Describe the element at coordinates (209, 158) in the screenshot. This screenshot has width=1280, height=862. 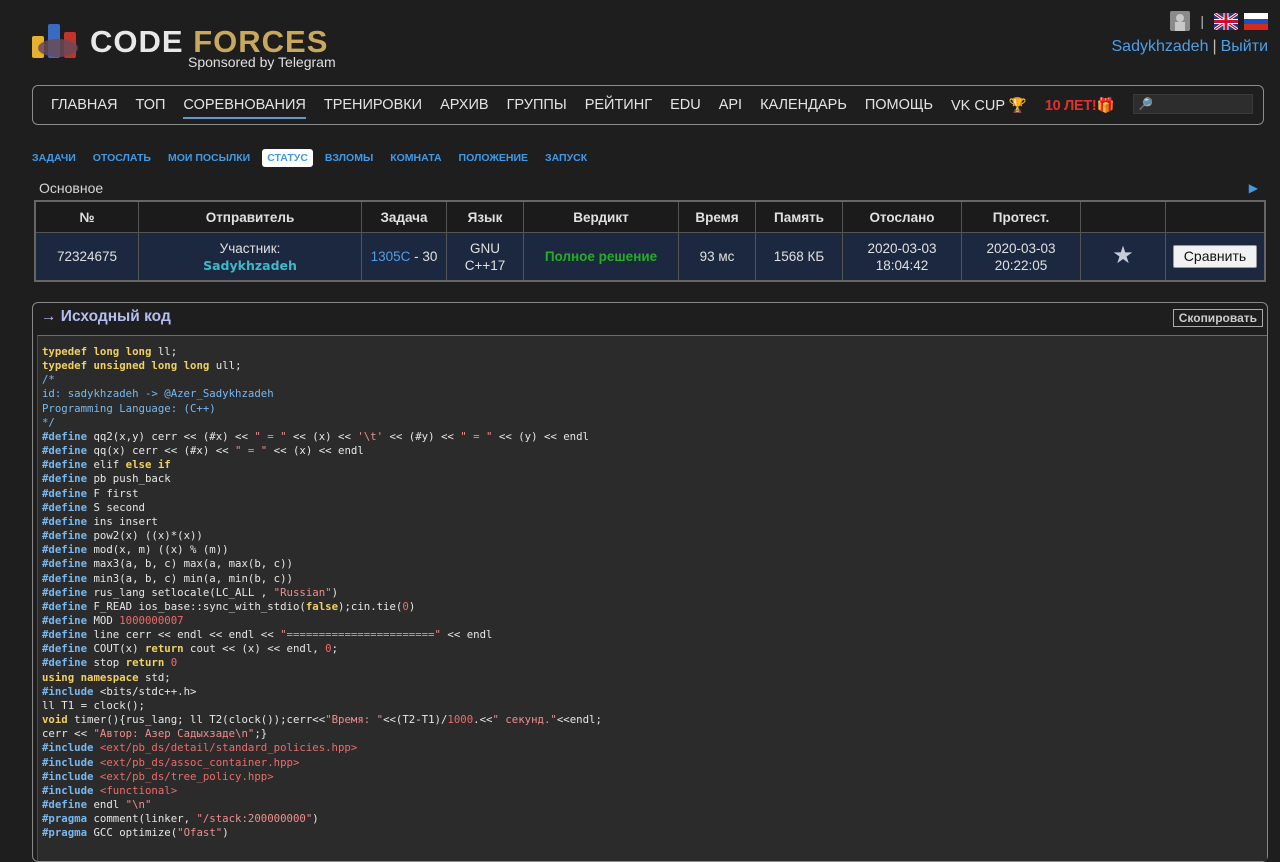
I see `subnav-my-submissions: МОИ ПОСЫЛКИ` at that location.